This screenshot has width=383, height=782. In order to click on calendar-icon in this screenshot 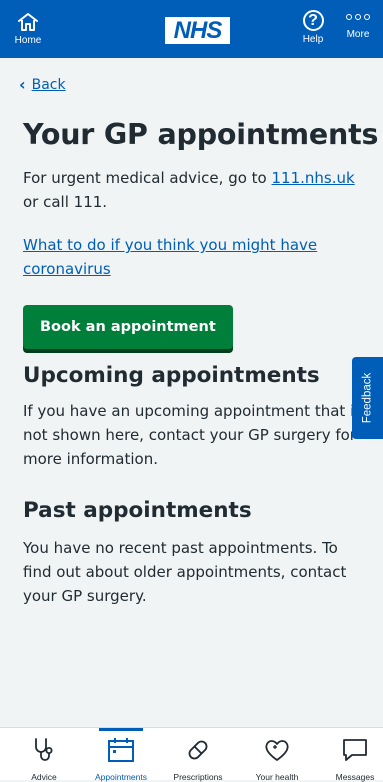, I will do `click(121, 750)`.